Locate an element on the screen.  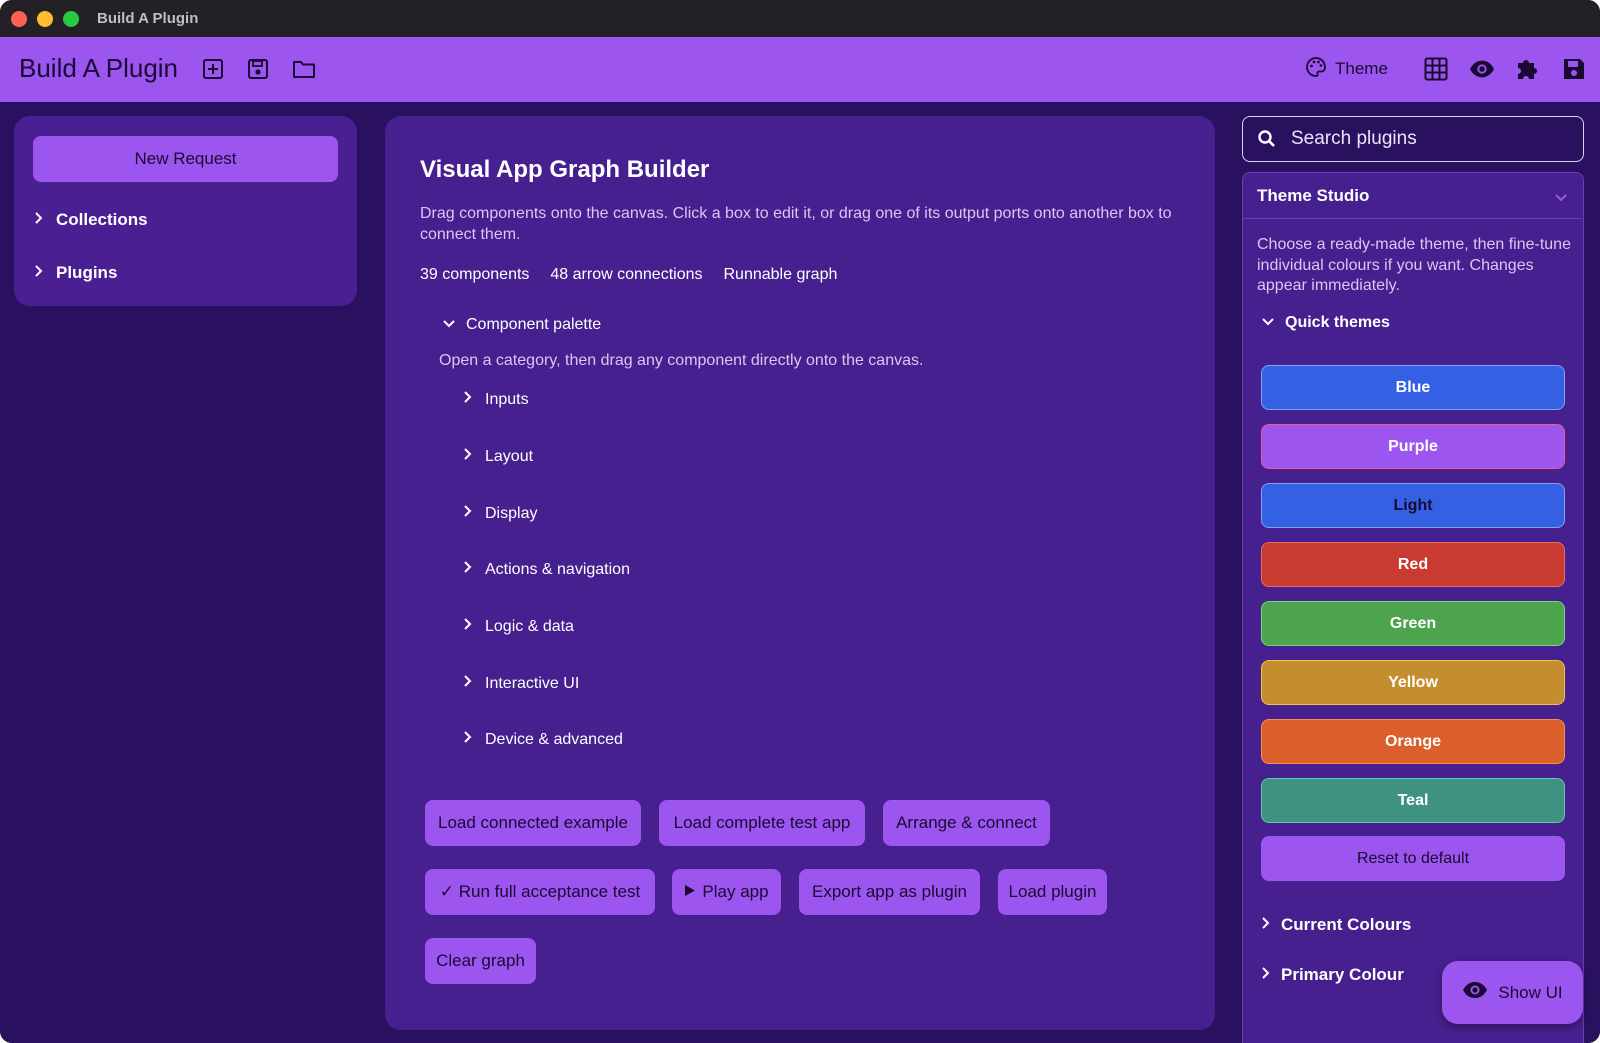
theme-studio-header: Theme Studio is located at coordinates (1412, 196).